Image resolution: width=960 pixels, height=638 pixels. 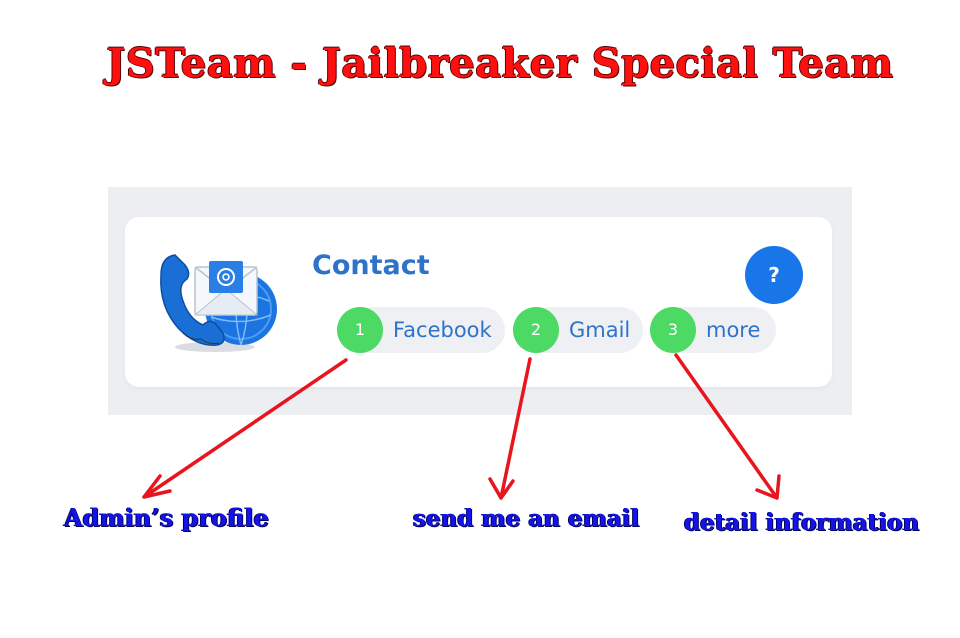 I want to click on annotation-send-email: send me an email, so click(x=526, y=518).